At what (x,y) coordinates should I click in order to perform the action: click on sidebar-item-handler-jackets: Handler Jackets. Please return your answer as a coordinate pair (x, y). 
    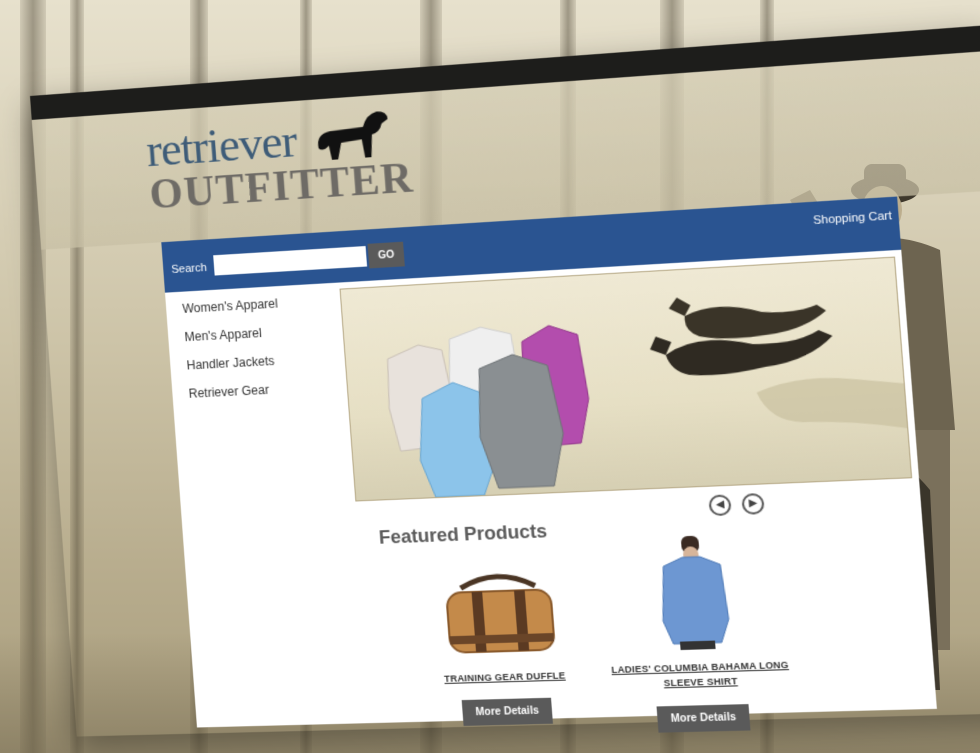
    Looking at the image, I should click on (258, 362).